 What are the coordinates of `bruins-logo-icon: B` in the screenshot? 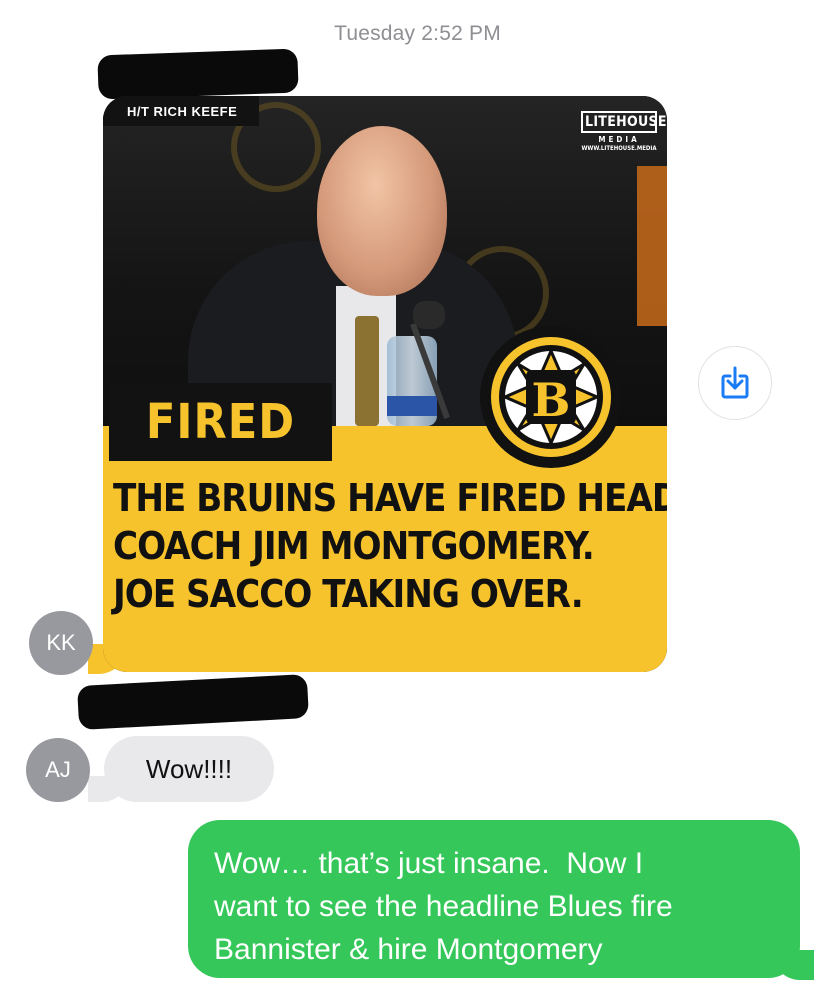 It's located at (551, 397).